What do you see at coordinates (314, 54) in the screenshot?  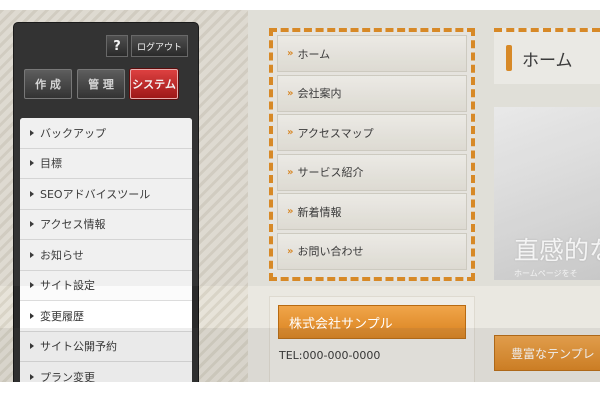 I see `nav-item-label: ホーム` at bounding box center [314, 54].